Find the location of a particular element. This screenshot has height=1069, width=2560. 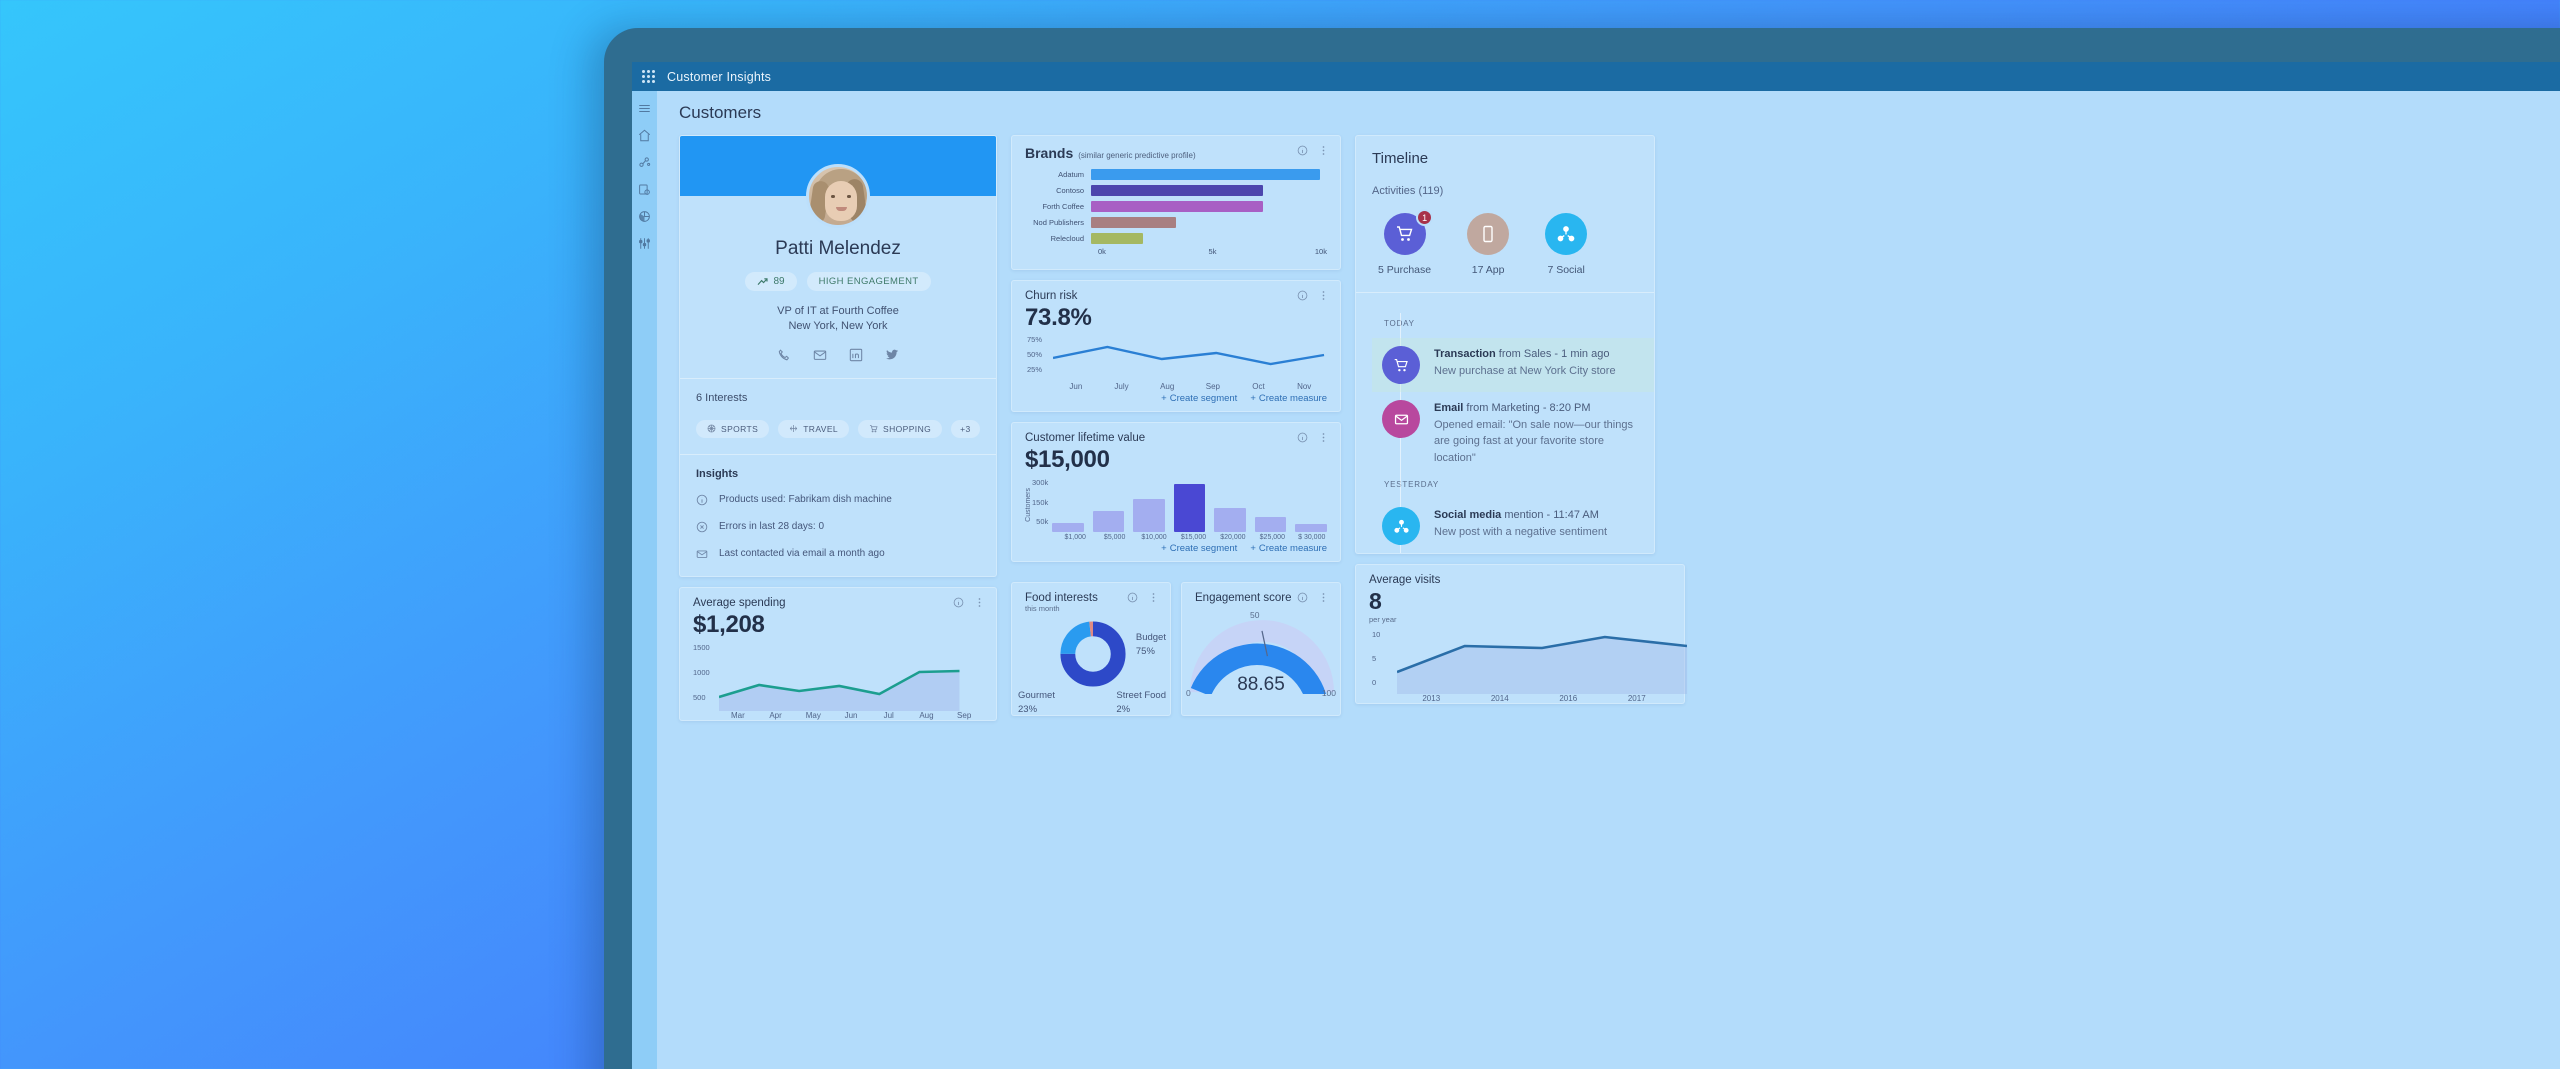

activity-summary-list: 1 5 Purchase 17 App 7 Social is located at coordinates (1505, 236).